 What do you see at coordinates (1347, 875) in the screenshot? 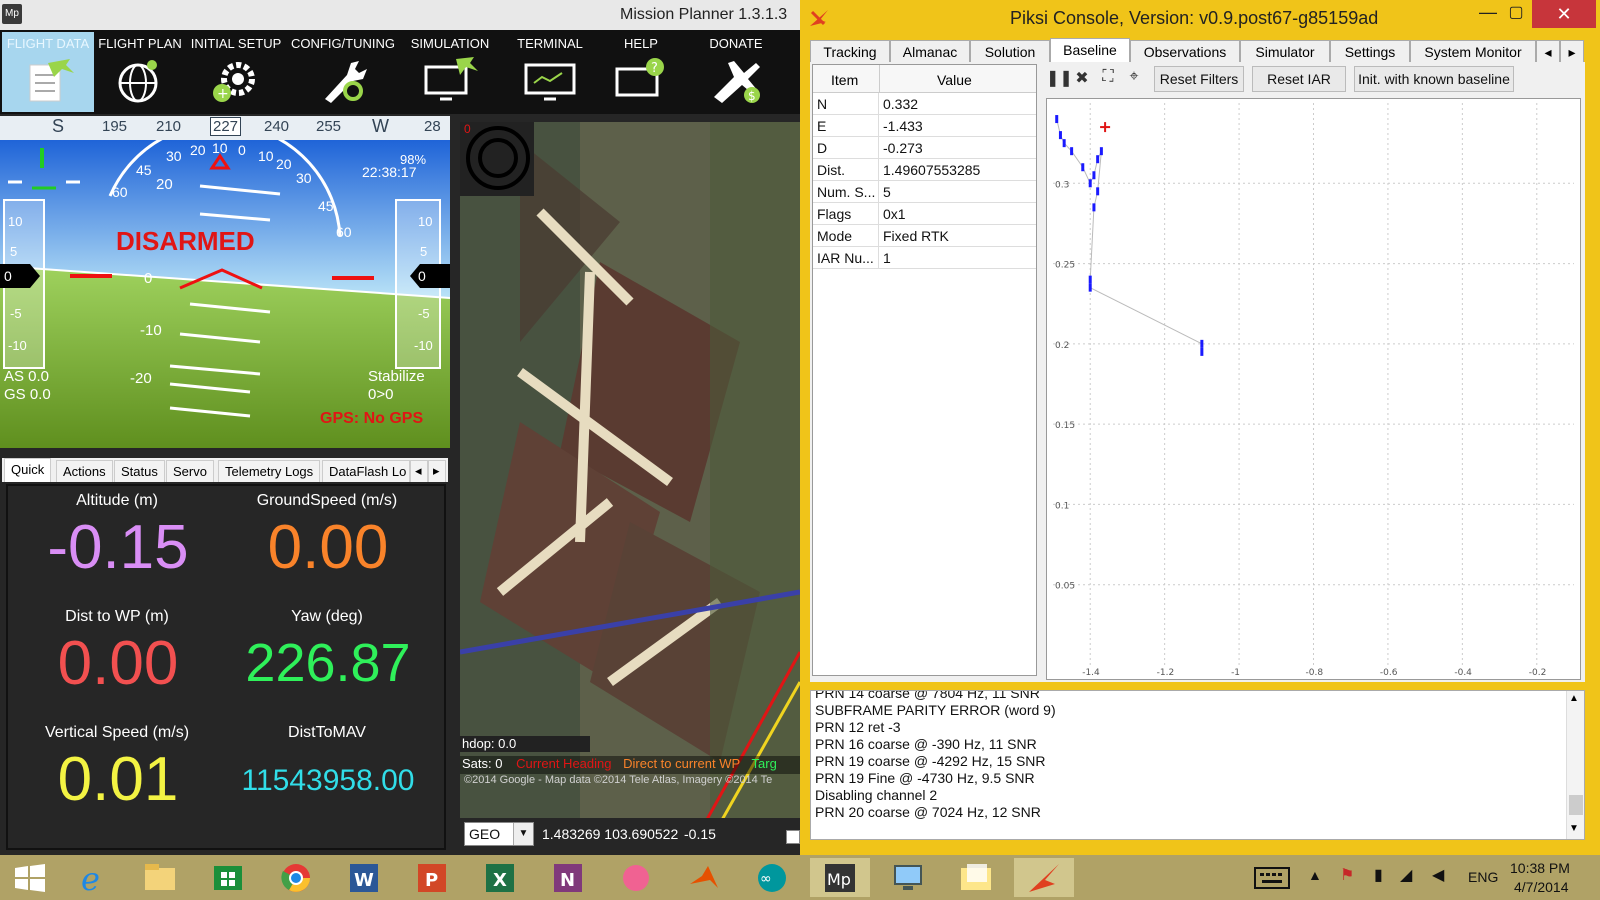
I see `action-center-icon: ⚑` at bounding box center [1347, 875].